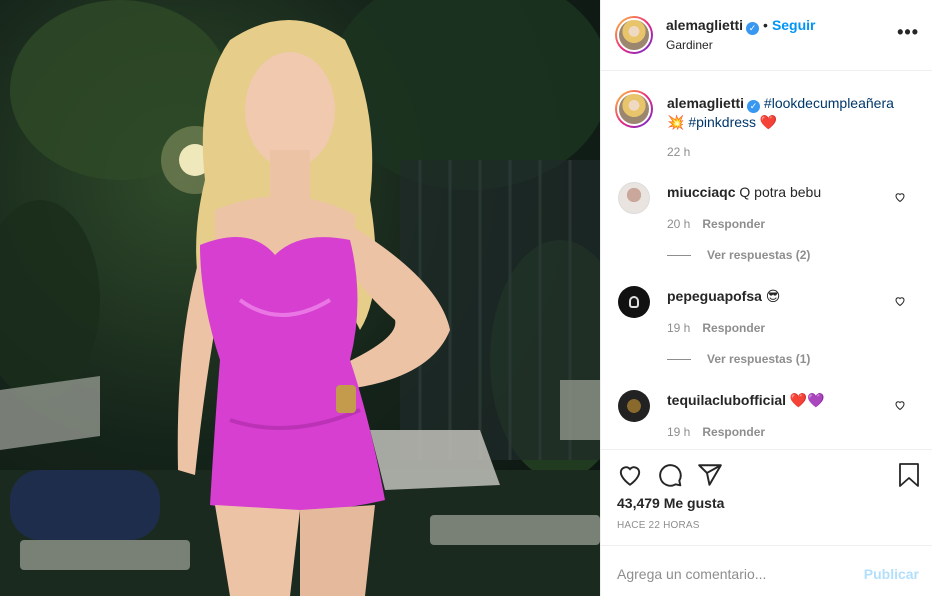 This screenshot has width=932, height=596. I want to click on caption-time: 22 h, so click(678, 152).